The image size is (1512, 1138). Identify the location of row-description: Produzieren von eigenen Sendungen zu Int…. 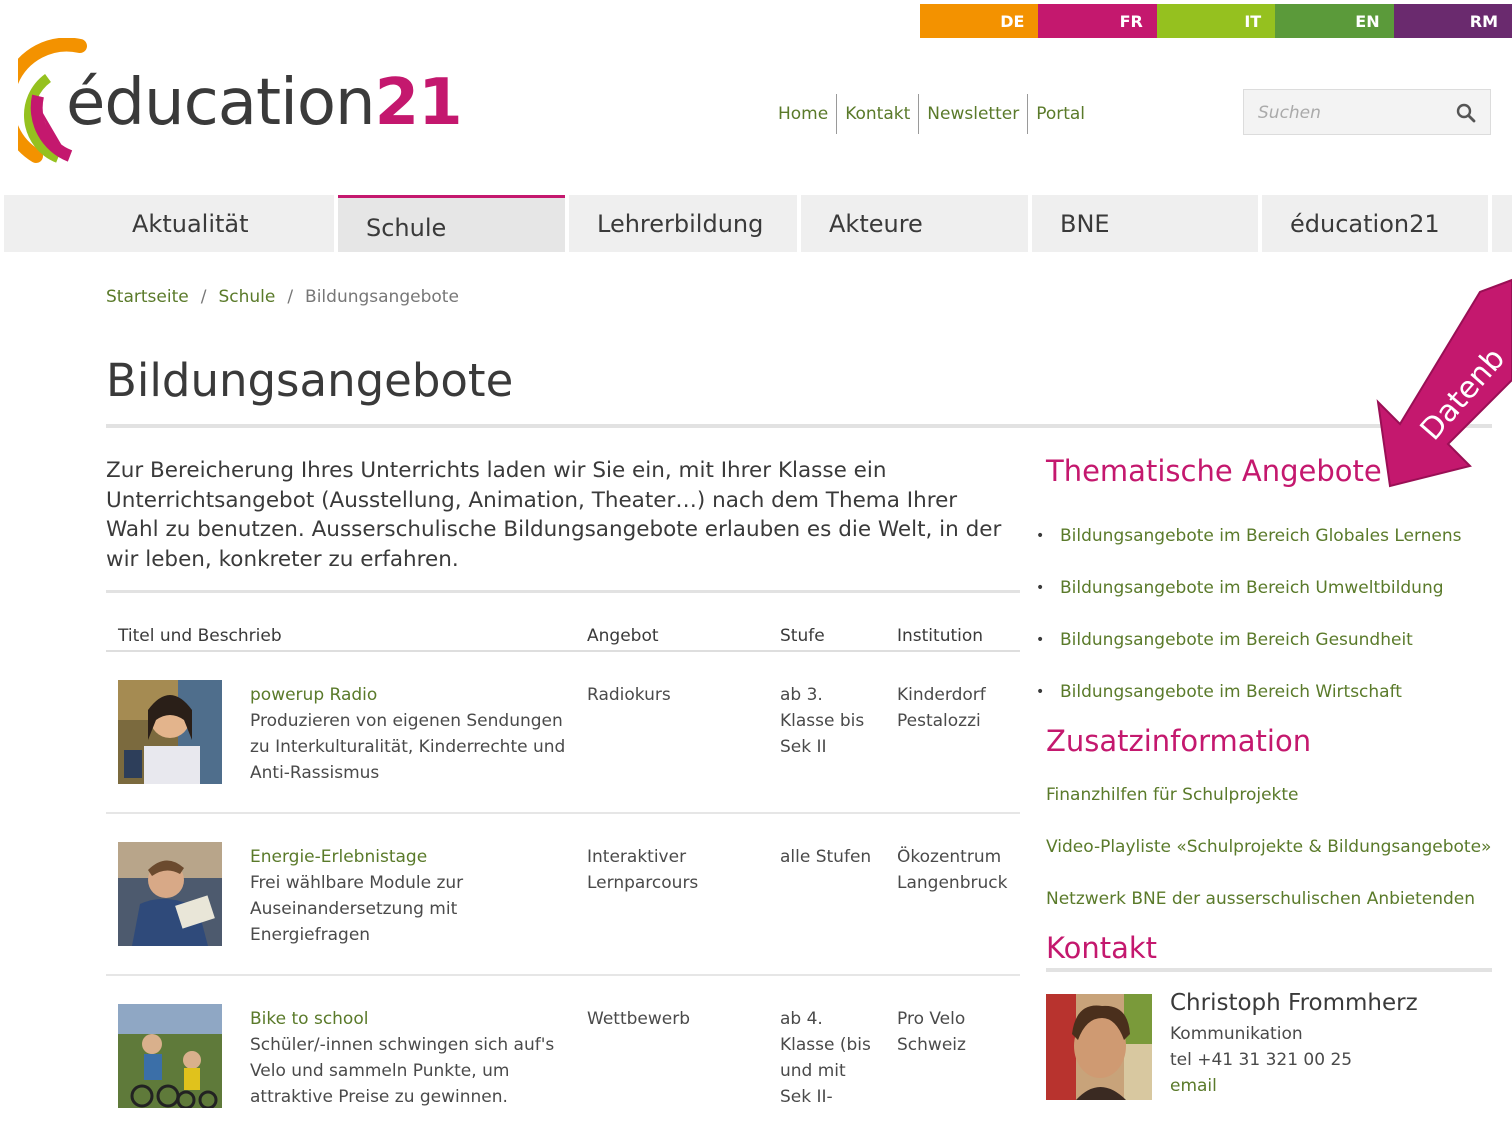
(408, 747).